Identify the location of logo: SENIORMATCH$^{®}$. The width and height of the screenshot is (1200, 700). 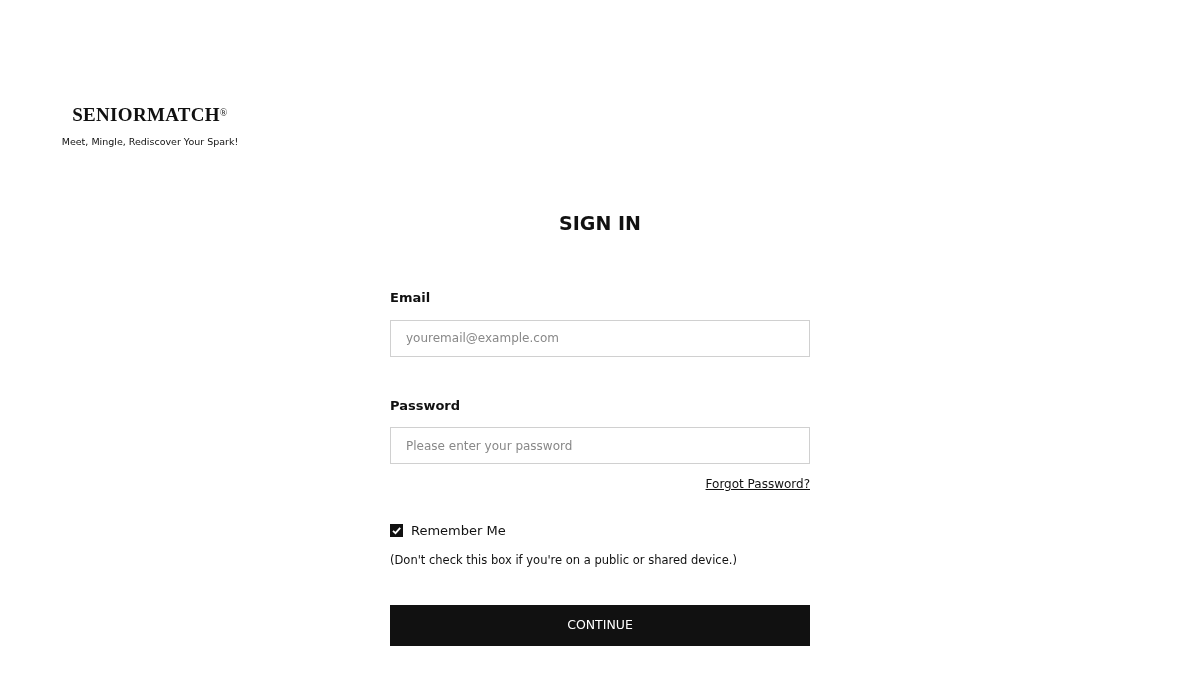
(150, 115).